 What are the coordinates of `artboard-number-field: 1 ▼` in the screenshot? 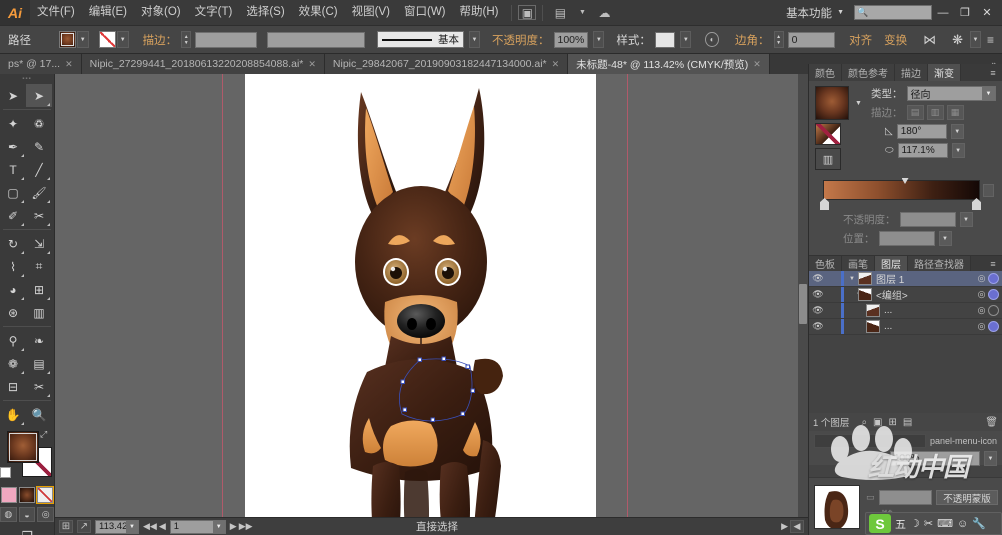 It's located at (197, 526).